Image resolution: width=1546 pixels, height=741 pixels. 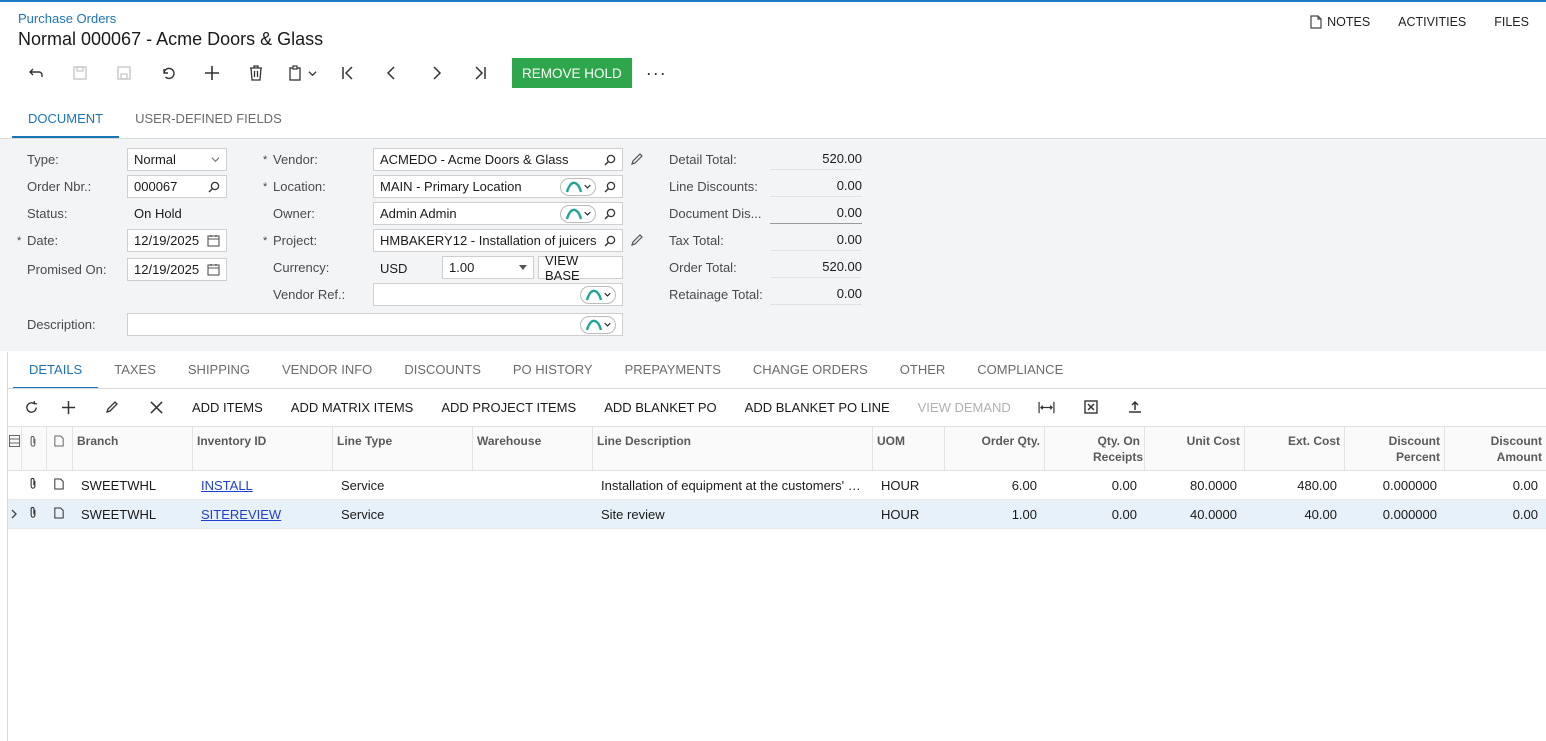 I want to click on add-items-button: ADD ITEMS, so click(x=227, y=407).